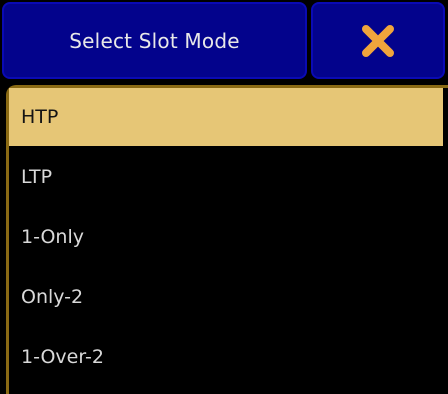 The height and width of the screenshot is (394, 448). I want to click on option-label: HTP, so click(40, 117).